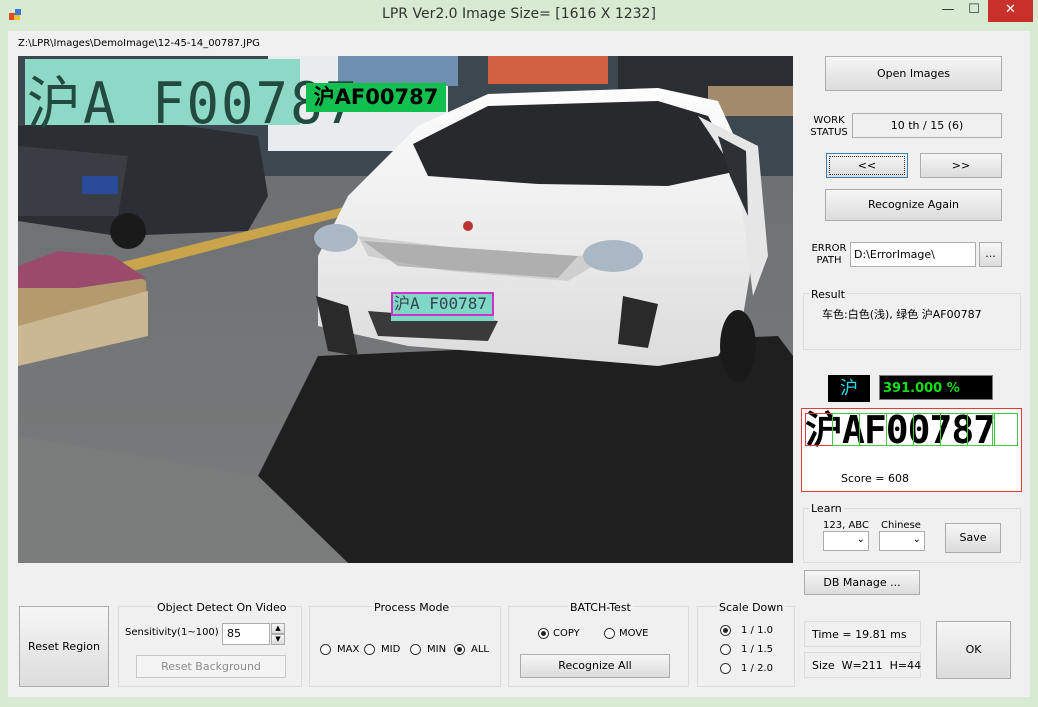 The width and height of the screenshot is (1038, 707). Describe the element at coordinates (948, 11) in the screenshot. I see `minimize-button: —` at that location.